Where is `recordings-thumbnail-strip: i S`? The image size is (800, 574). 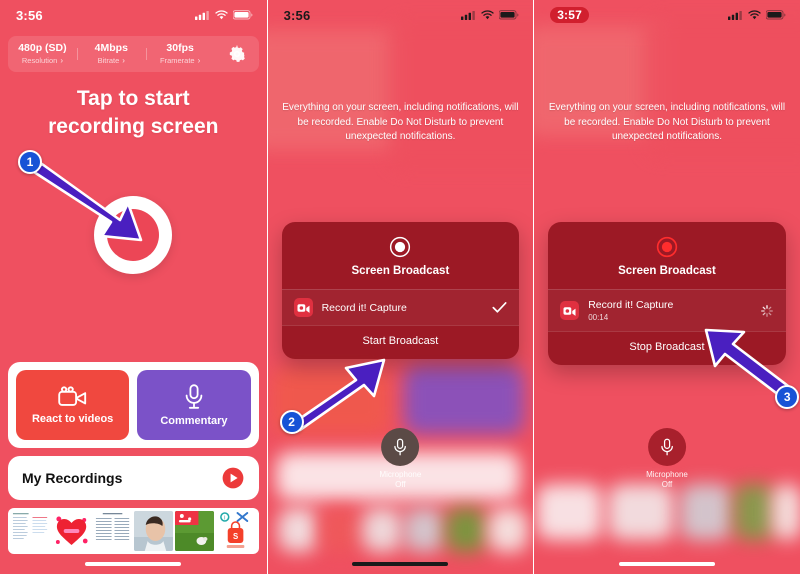
recordings-thumbnail-strip: i S is located at coordinates (133, 531).